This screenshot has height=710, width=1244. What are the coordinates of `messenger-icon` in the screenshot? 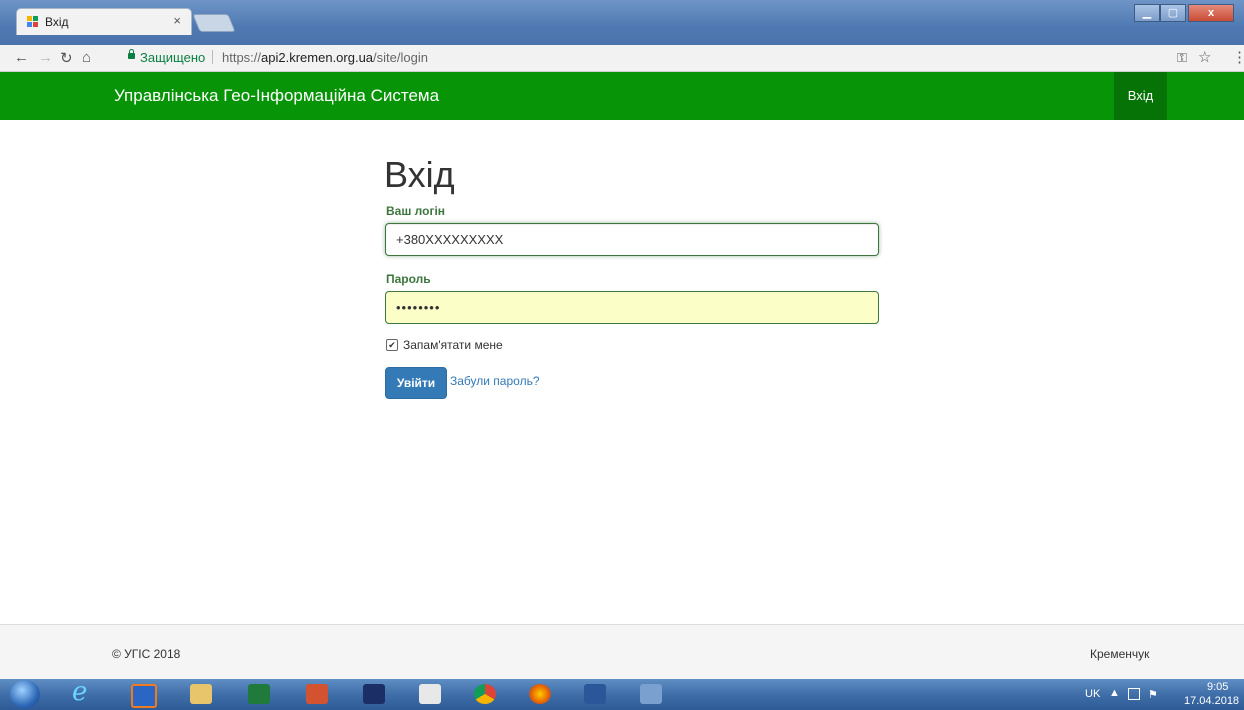 It's located at (651, 694).